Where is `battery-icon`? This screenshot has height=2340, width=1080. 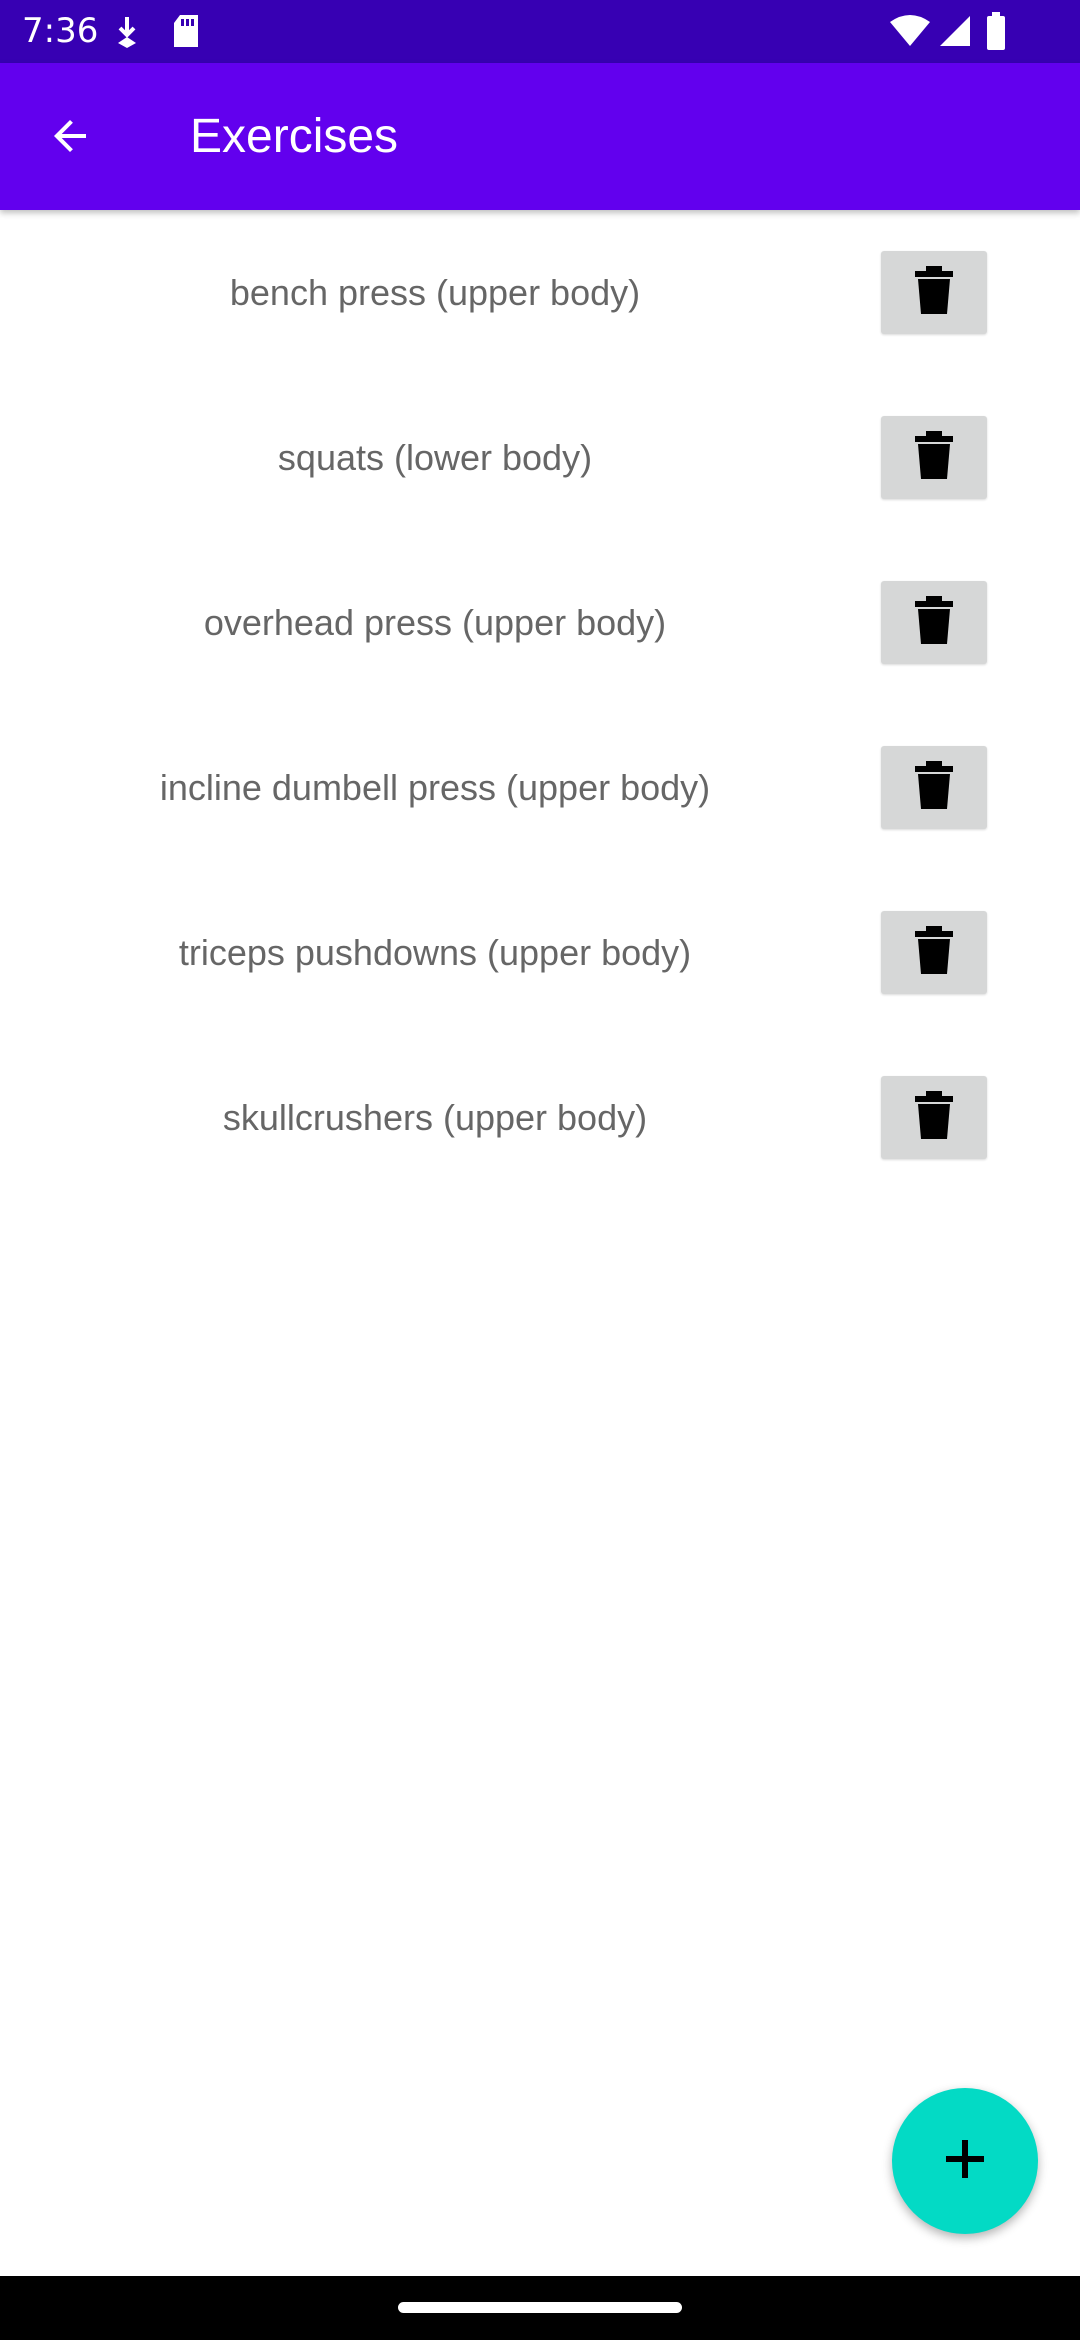 battery-icon is located at coordinates (996, 33).